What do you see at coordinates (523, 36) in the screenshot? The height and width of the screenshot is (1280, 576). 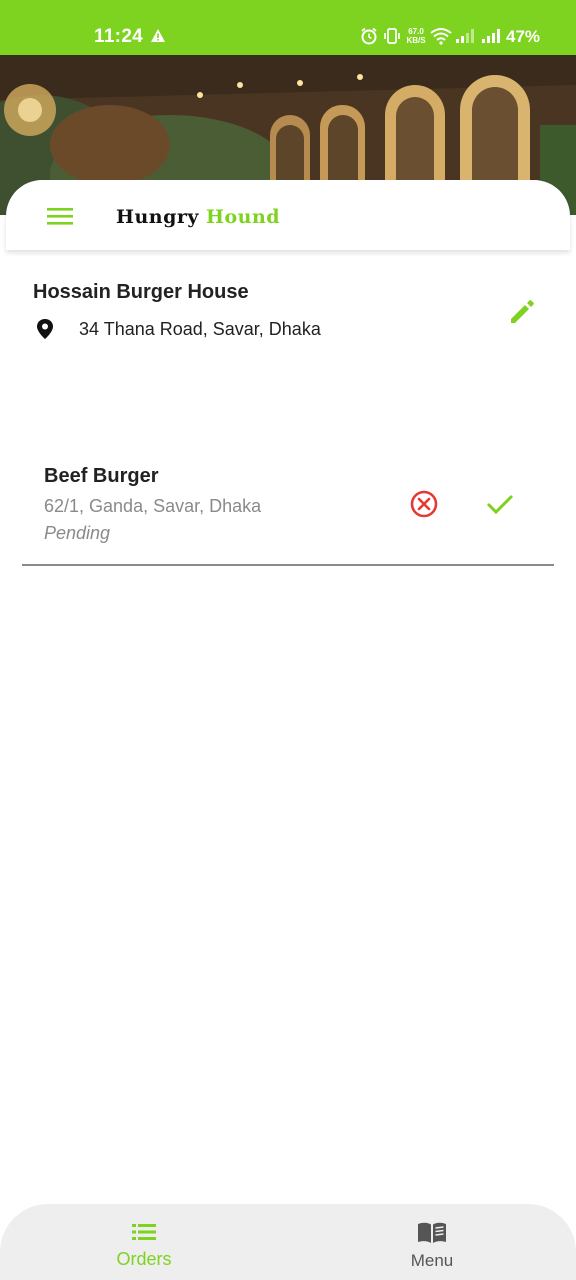 I see `battery-percentage: 47%` at bounding box center [523, 36].